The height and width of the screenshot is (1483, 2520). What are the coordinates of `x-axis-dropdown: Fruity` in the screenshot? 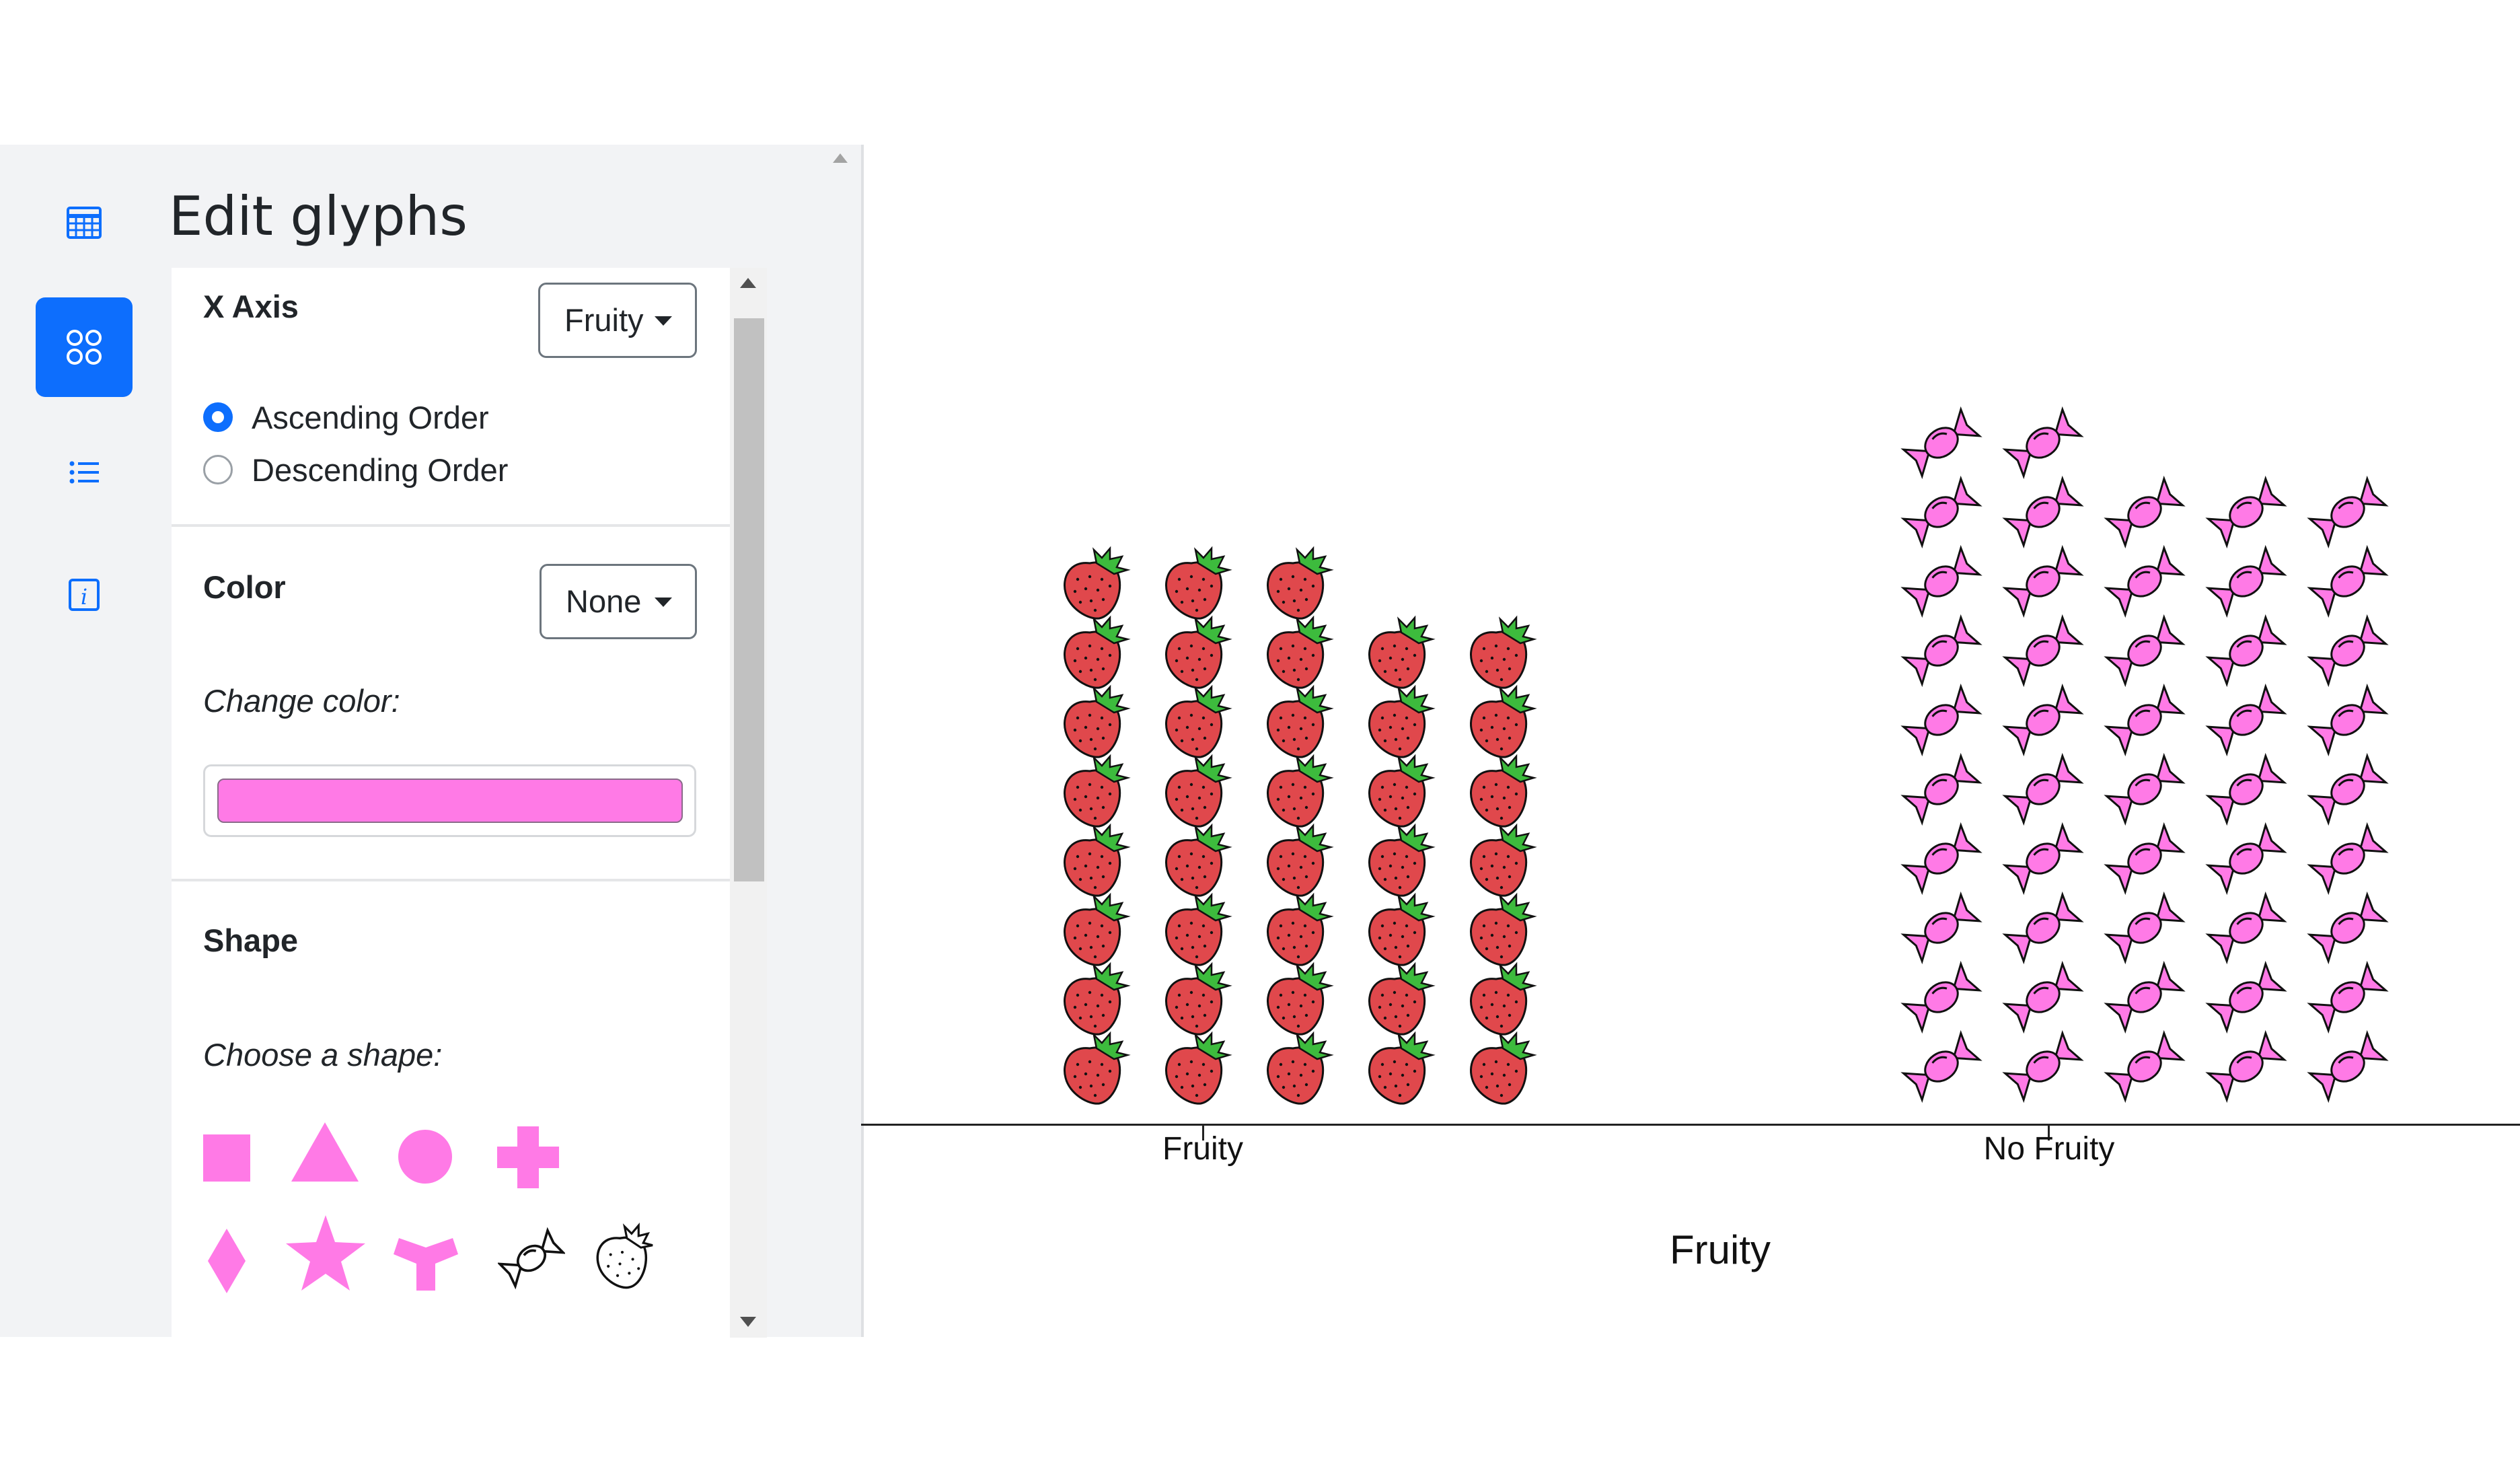 It's located at (618, 320).